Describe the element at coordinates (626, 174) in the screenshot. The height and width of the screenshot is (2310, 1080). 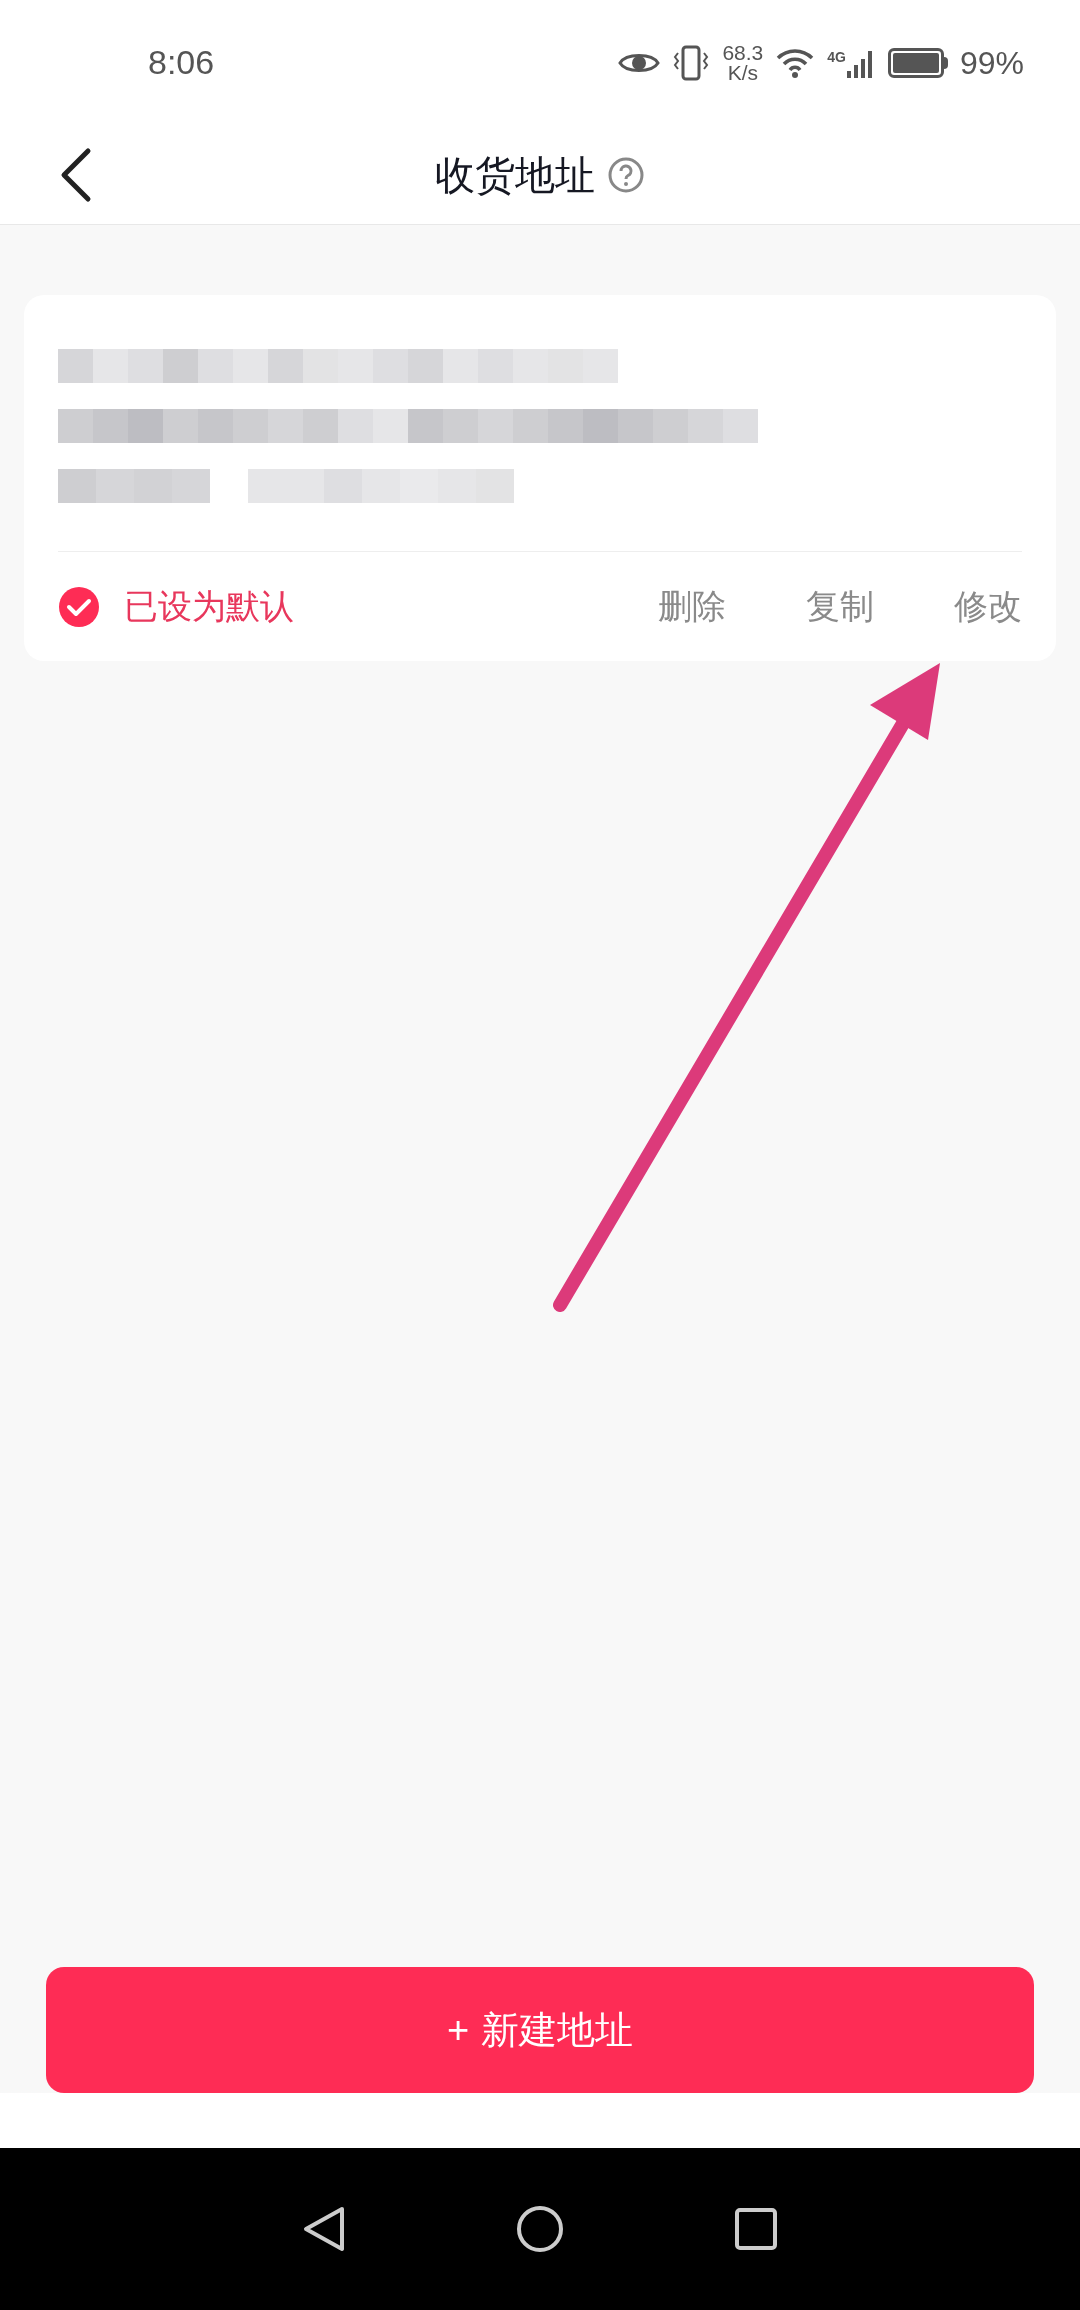
I see `help-icon` at that location.